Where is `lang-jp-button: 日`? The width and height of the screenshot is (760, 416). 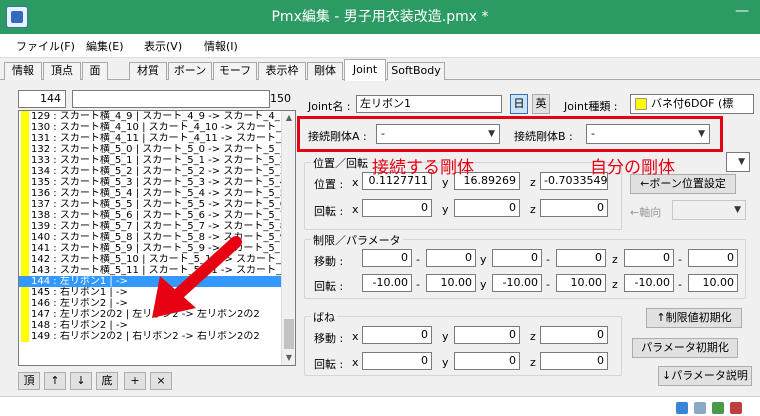
lang-jp-button: 日 is located at coordinates (519, 104).